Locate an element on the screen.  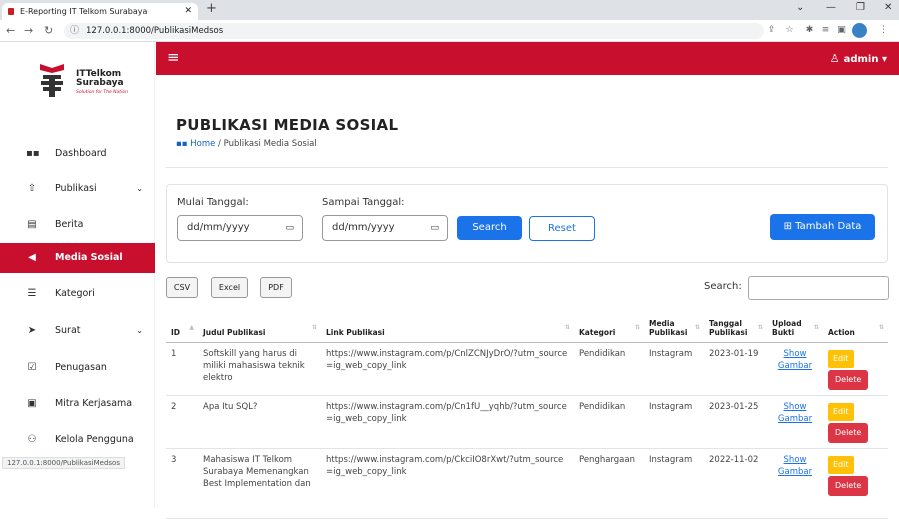
sidebar-item-kategori: ☰ Kategori is located at coordinates (77, 294).